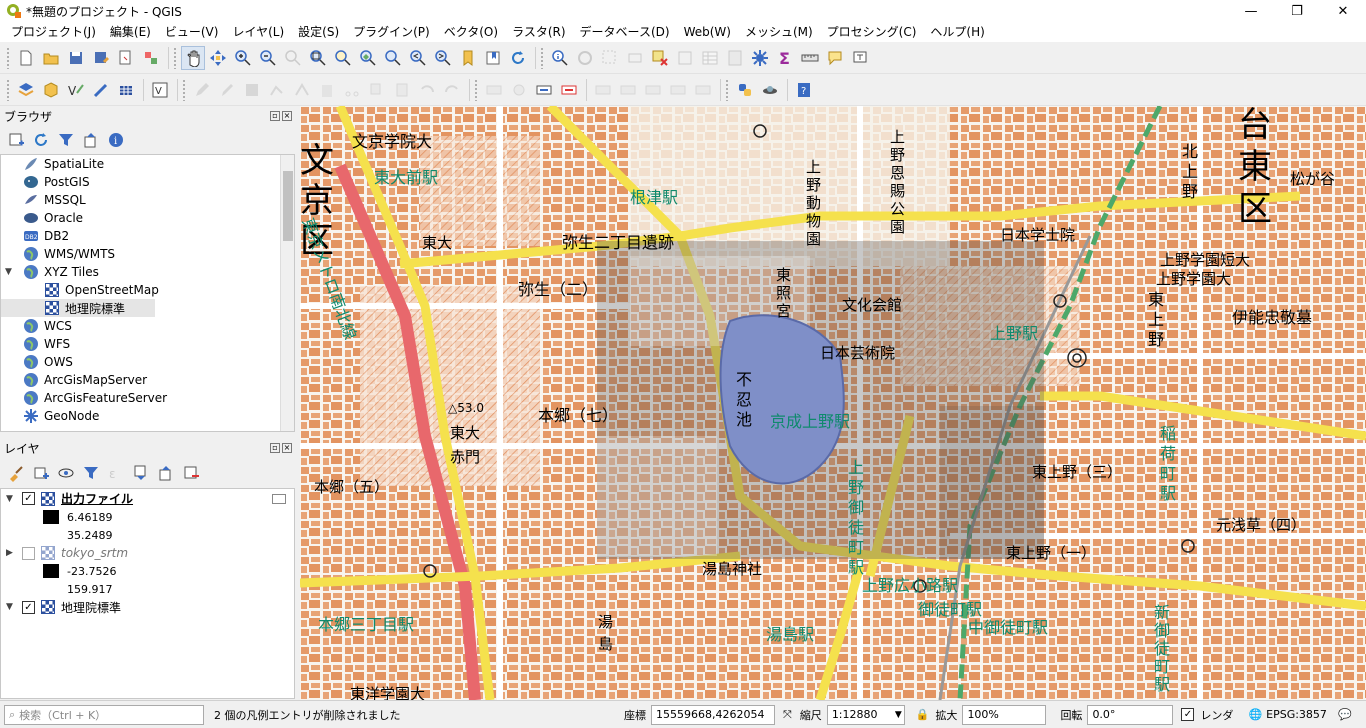  What do you see at coordinates (53, 32) in the screenshot?
I see `menu-project: プロジェクト(J)` at bounding box center [53, 32].